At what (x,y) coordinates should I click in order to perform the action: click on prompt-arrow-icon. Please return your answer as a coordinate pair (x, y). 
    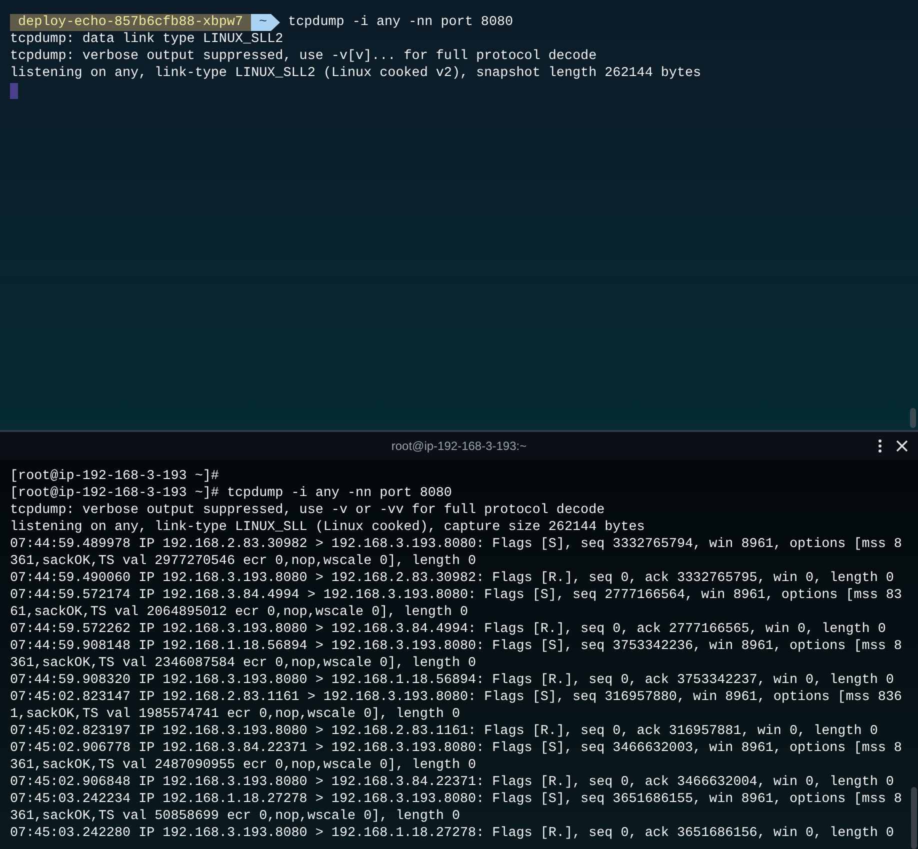
    Looking at the image, I should click on (275, 22).